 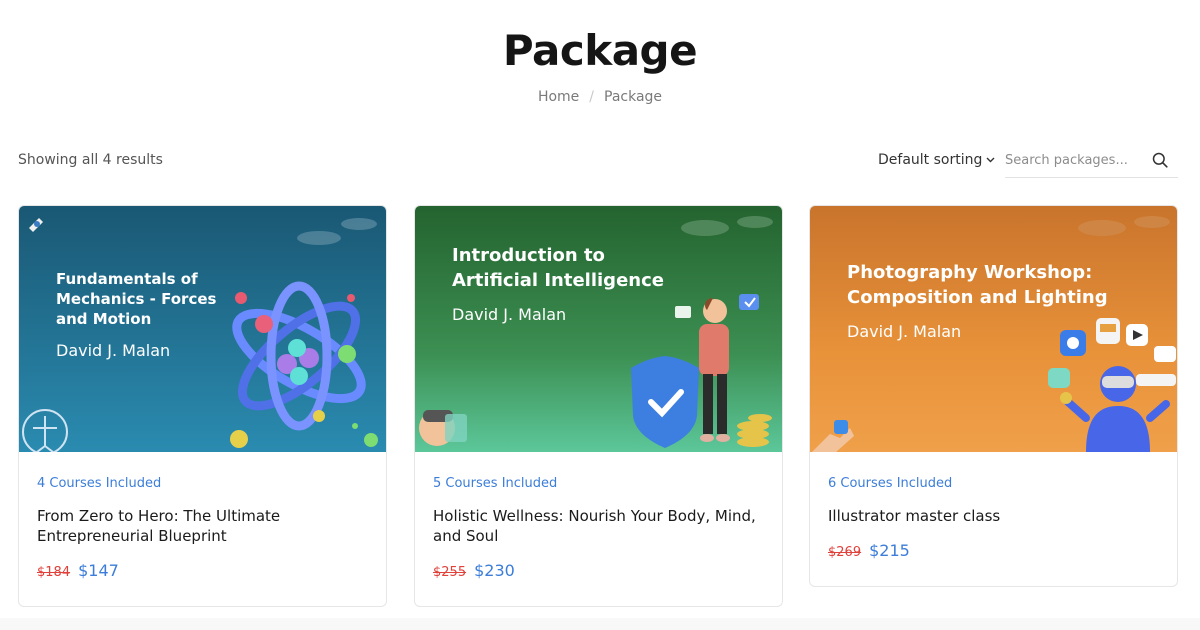 What do you see at coordinates (99, 483) in the screenshot?
I see `courses-included: 4 Courses Included` at bounding box center [99, 483].